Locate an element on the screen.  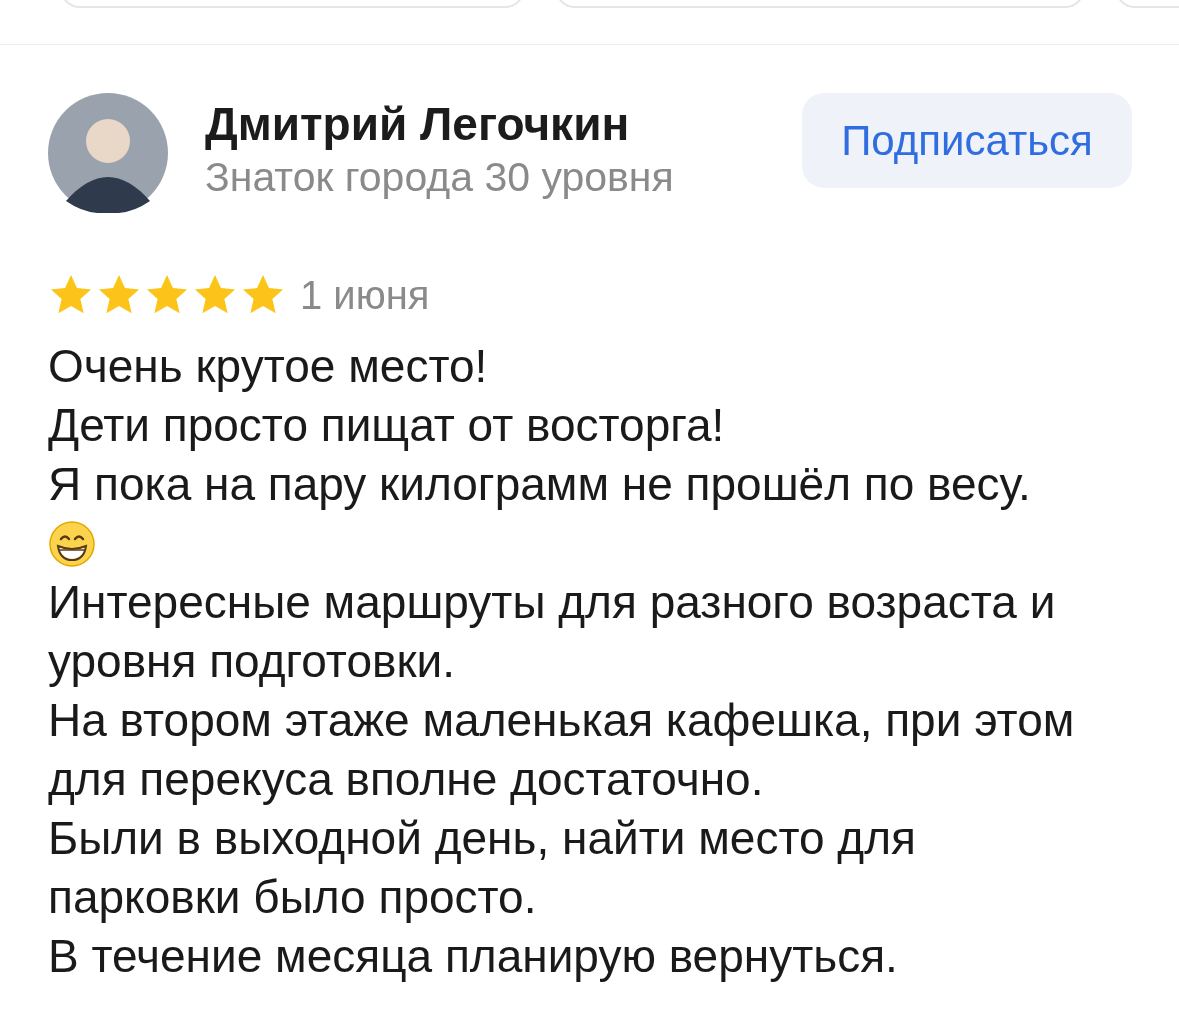
review-text-line: Интересные маршруты для разного возраста и is located at coordinates (552, 602).